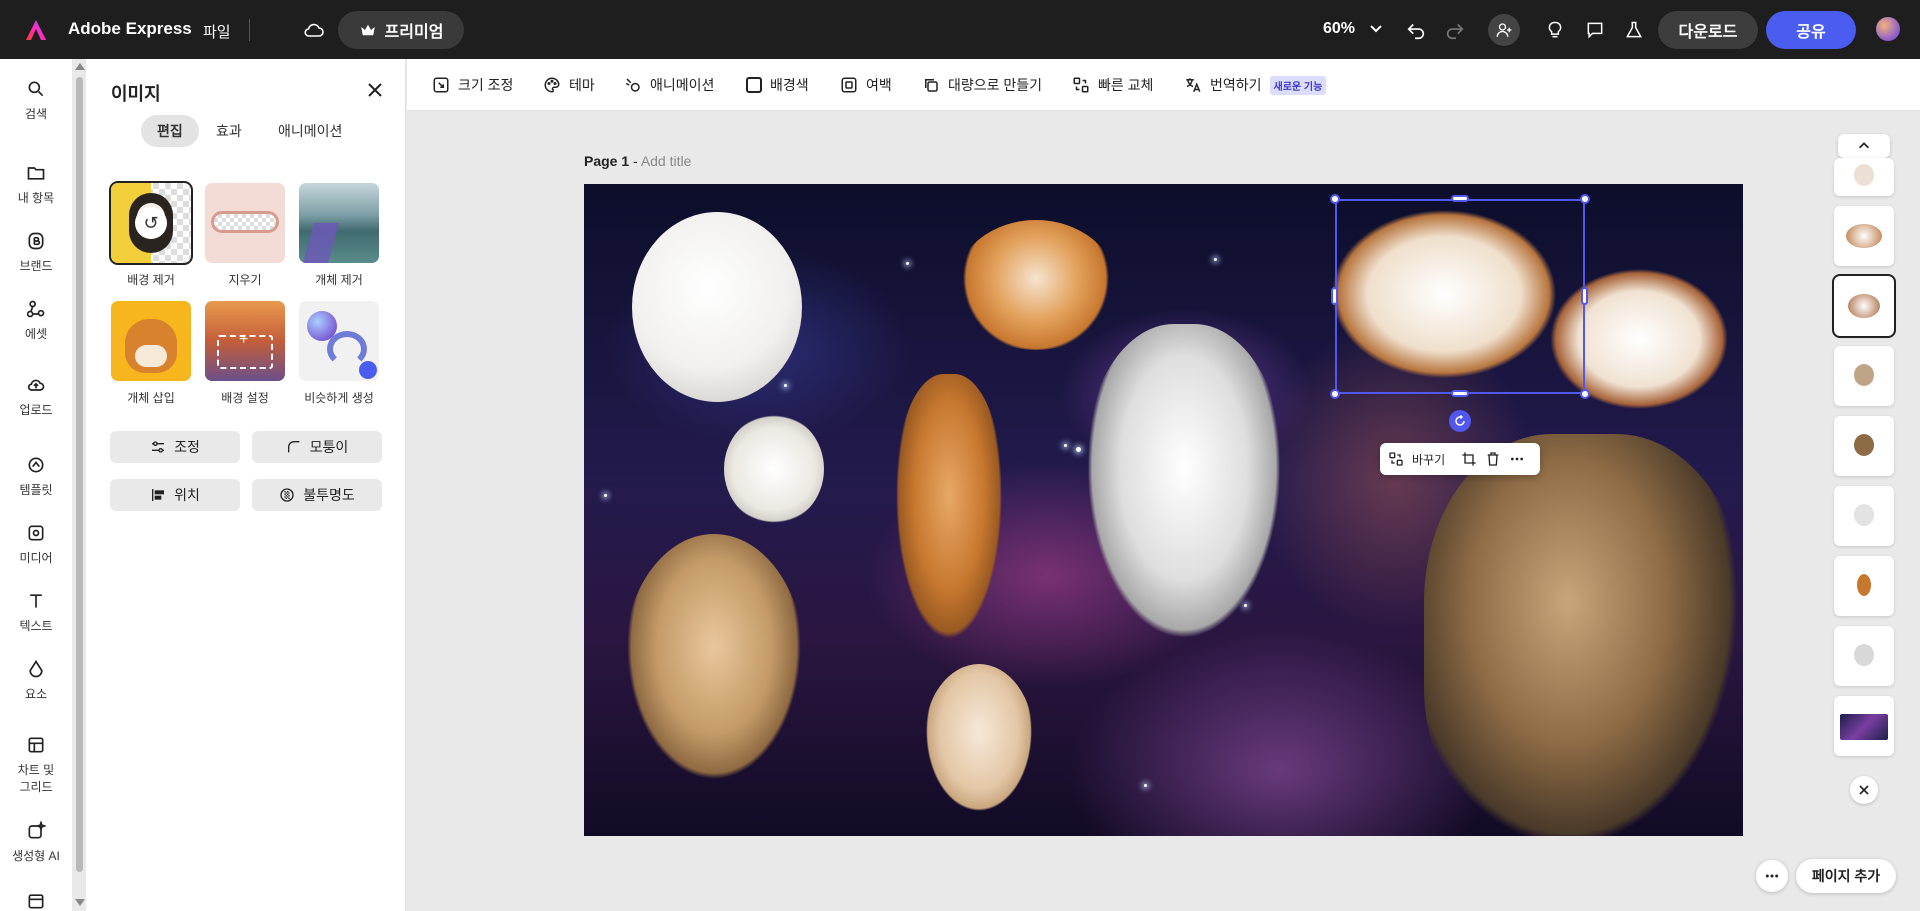  I want to click on rail-item-elements: 요소, so click(36, 680).